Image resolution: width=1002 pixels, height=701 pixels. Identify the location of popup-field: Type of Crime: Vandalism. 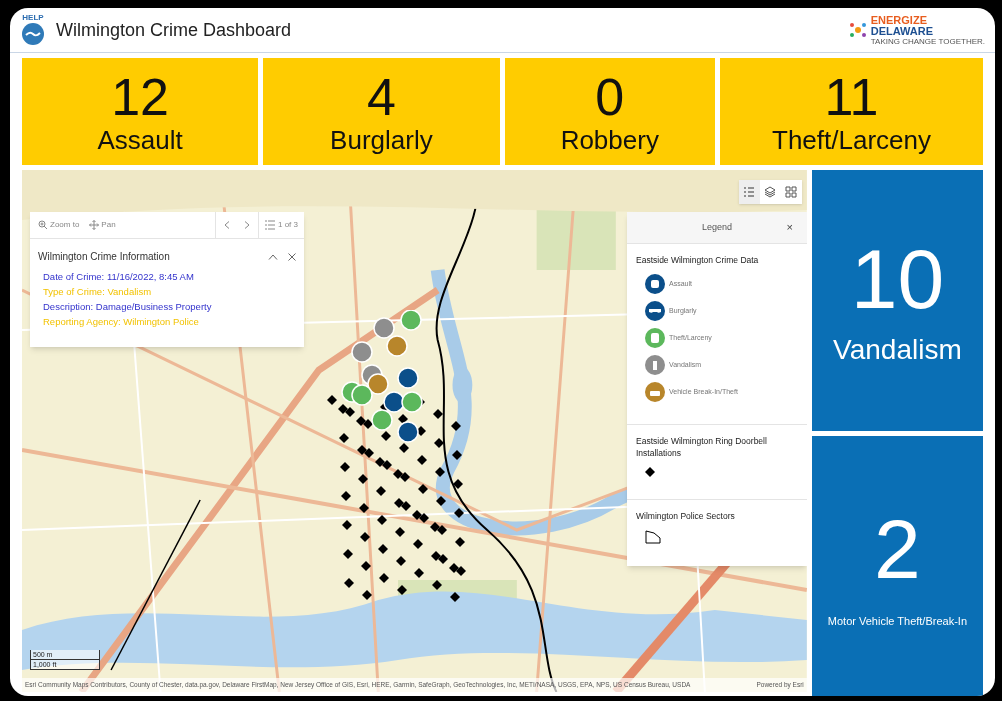
(167, 292).